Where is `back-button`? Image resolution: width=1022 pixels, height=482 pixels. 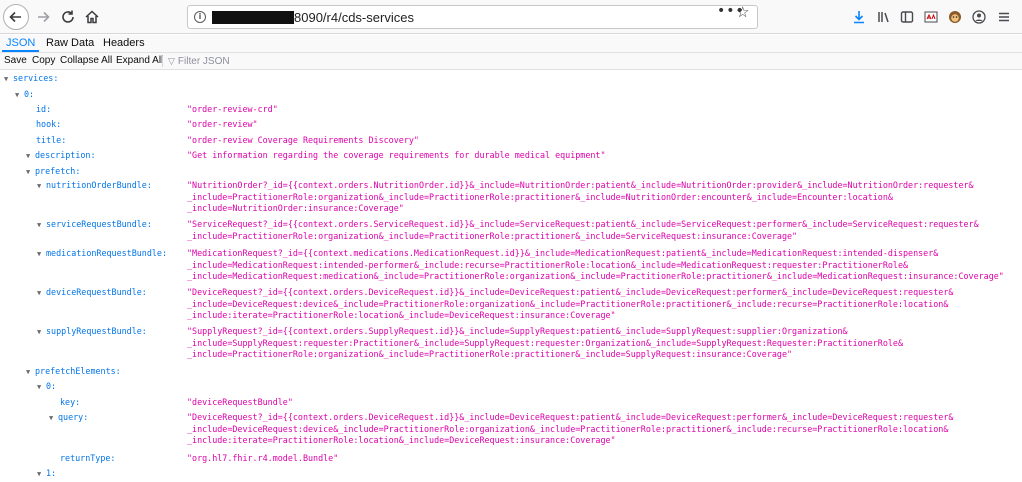 back-button is located at coordinates (16, 17).